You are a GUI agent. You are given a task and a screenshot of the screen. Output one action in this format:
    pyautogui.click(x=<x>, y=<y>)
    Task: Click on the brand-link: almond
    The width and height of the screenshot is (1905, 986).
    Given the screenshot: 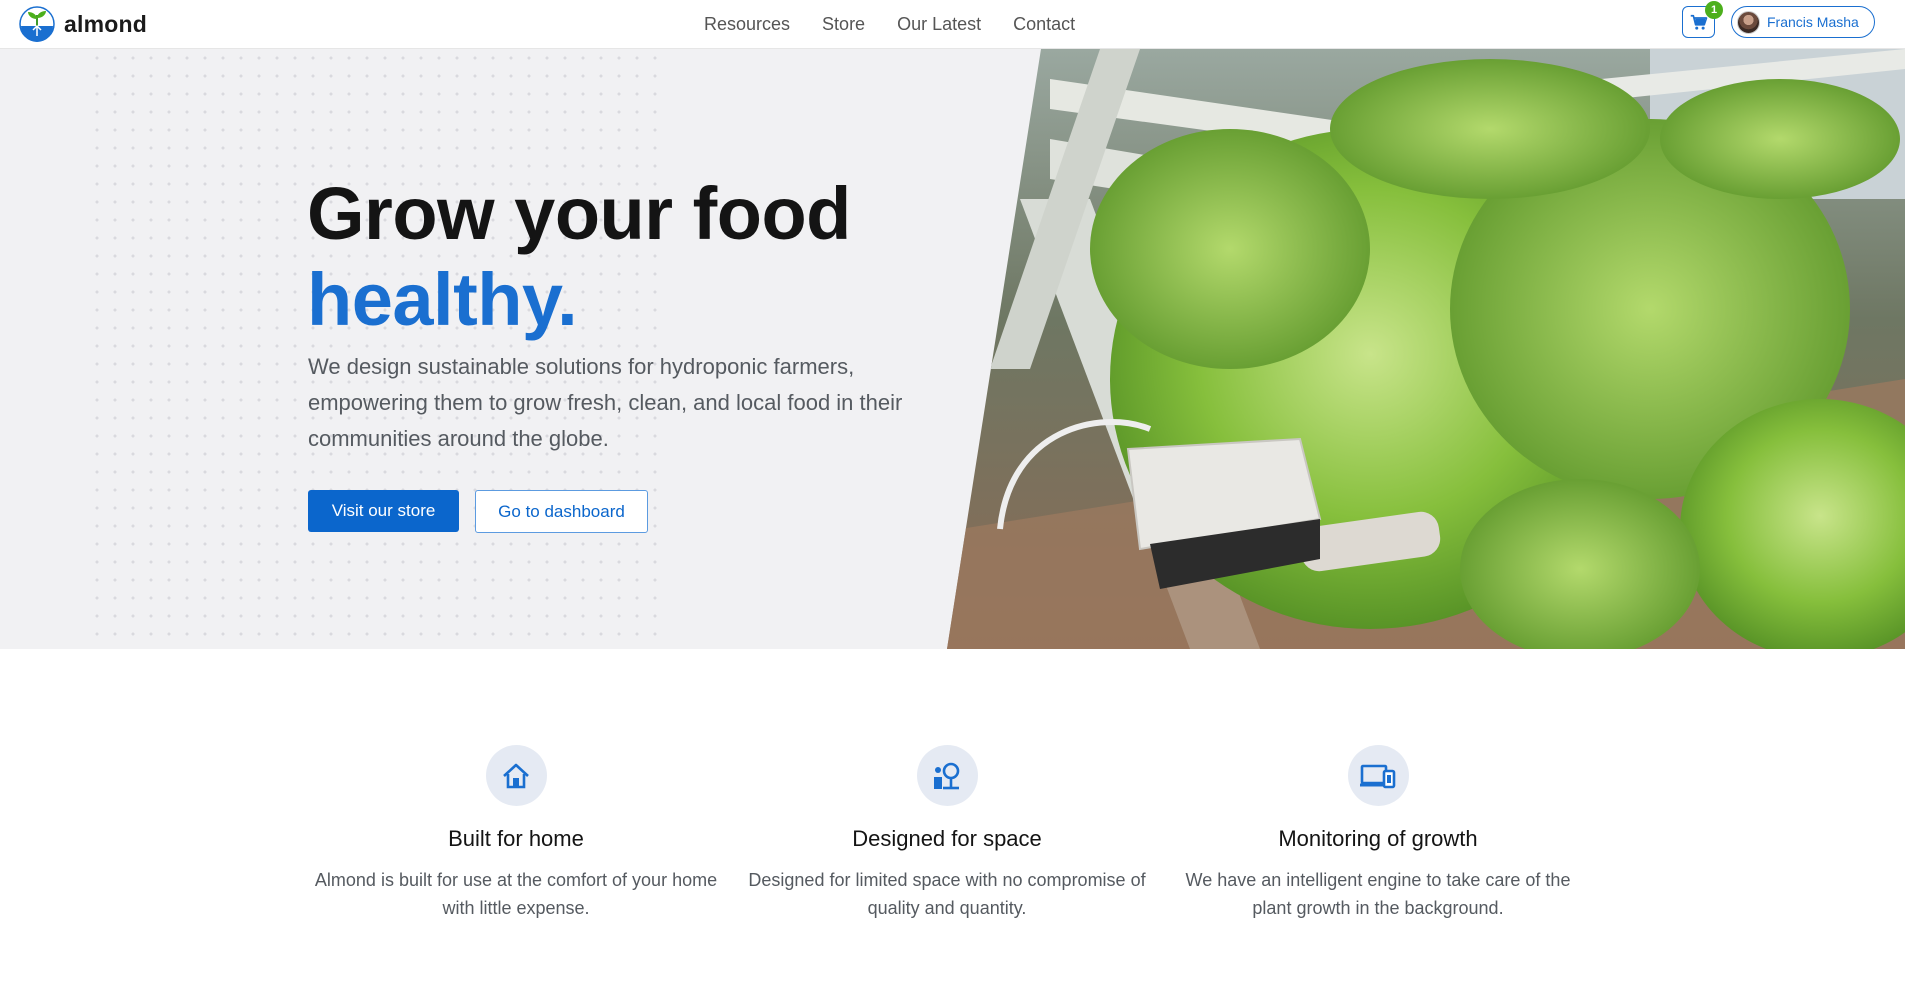 What is the action you would take?
    pyautogui.click(x=83, y=24)
    